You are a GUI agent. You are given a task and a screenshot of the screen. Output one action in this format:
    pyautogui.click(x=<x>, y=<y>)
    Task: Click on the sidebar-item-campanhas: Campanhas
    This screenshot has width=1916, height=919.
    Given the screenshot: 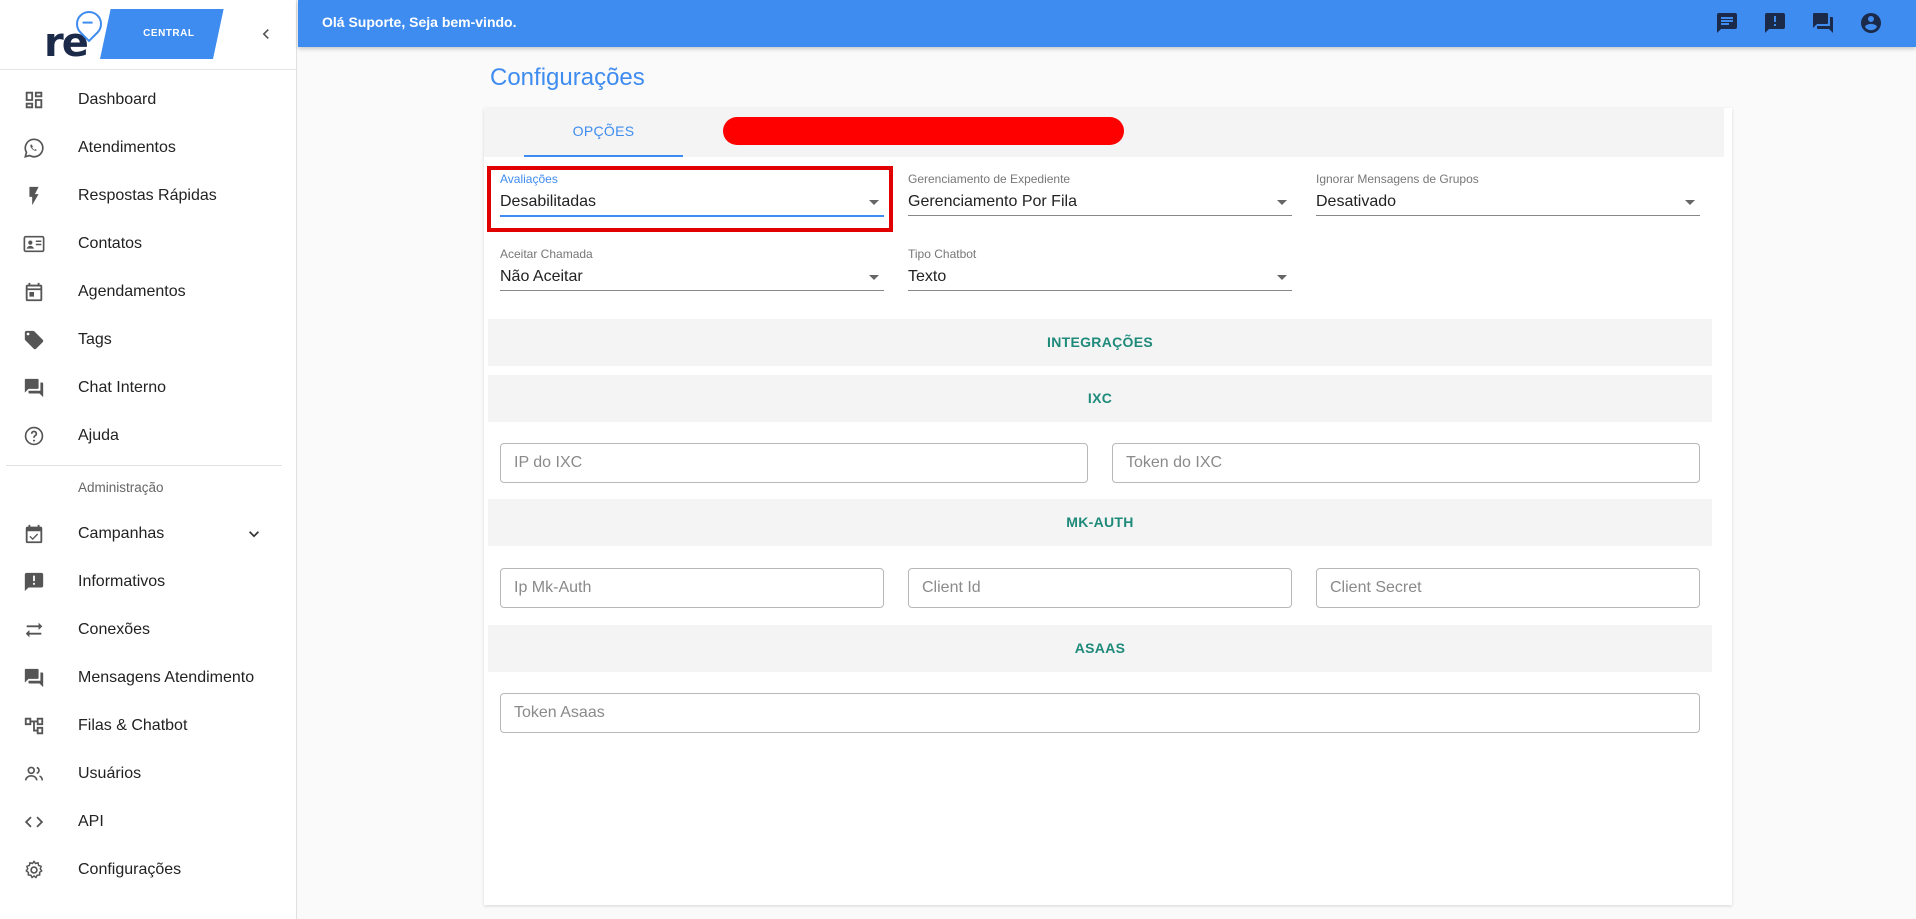 What is the action you would take?
    pyautogui.click(x=148, y=534)
    